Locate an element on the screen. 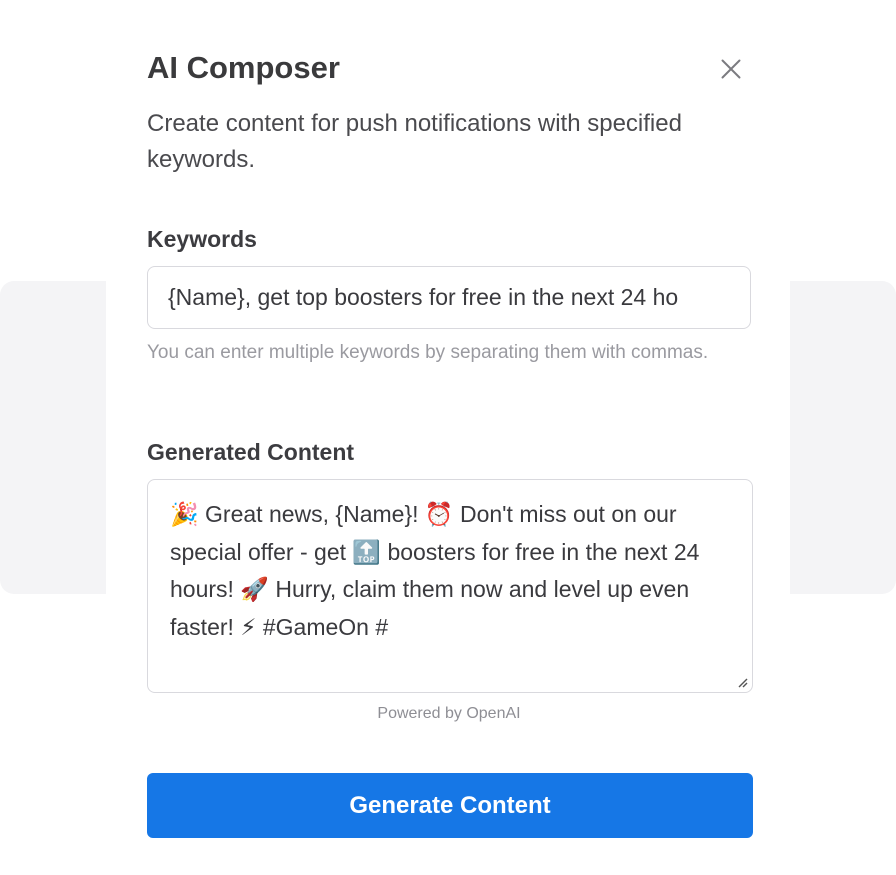 This screenshot has width=896, height=875. keywords-label: Keywords is located at coordinates (202, 239).